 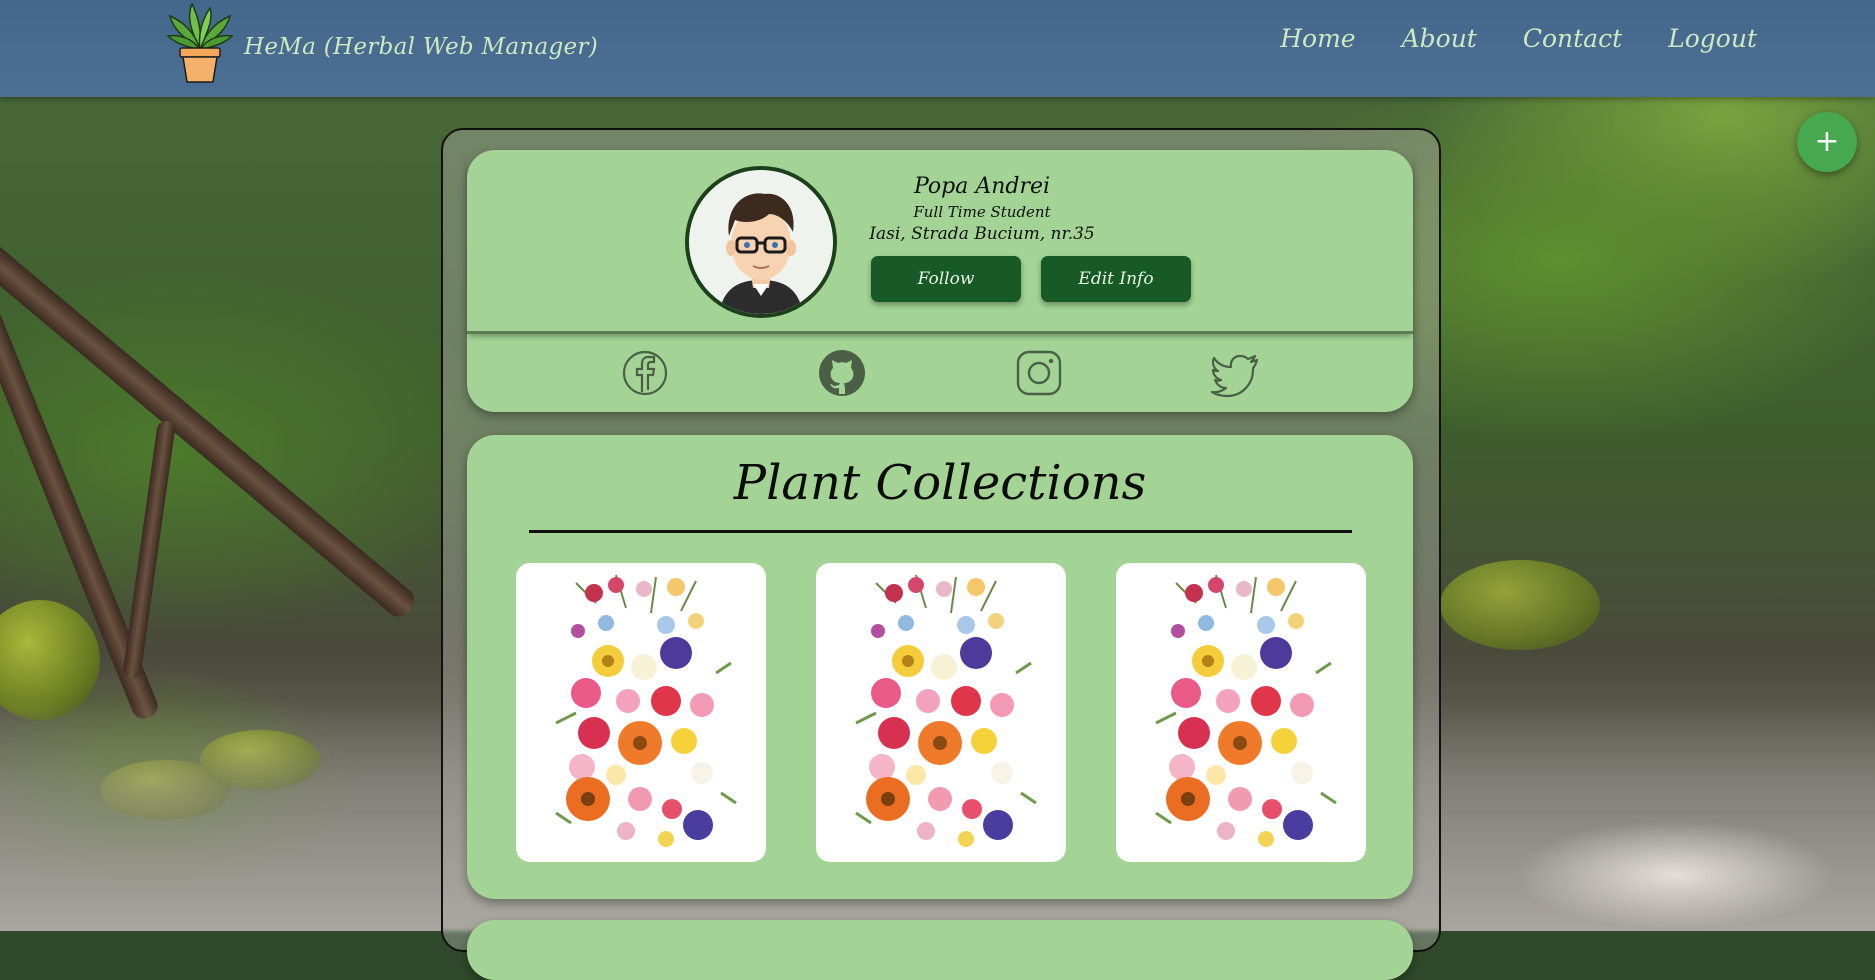 What do you see at coordinates (1235, 373) in the screenshot?
I see `twitter-icon` at bounding box center [1235, 373].